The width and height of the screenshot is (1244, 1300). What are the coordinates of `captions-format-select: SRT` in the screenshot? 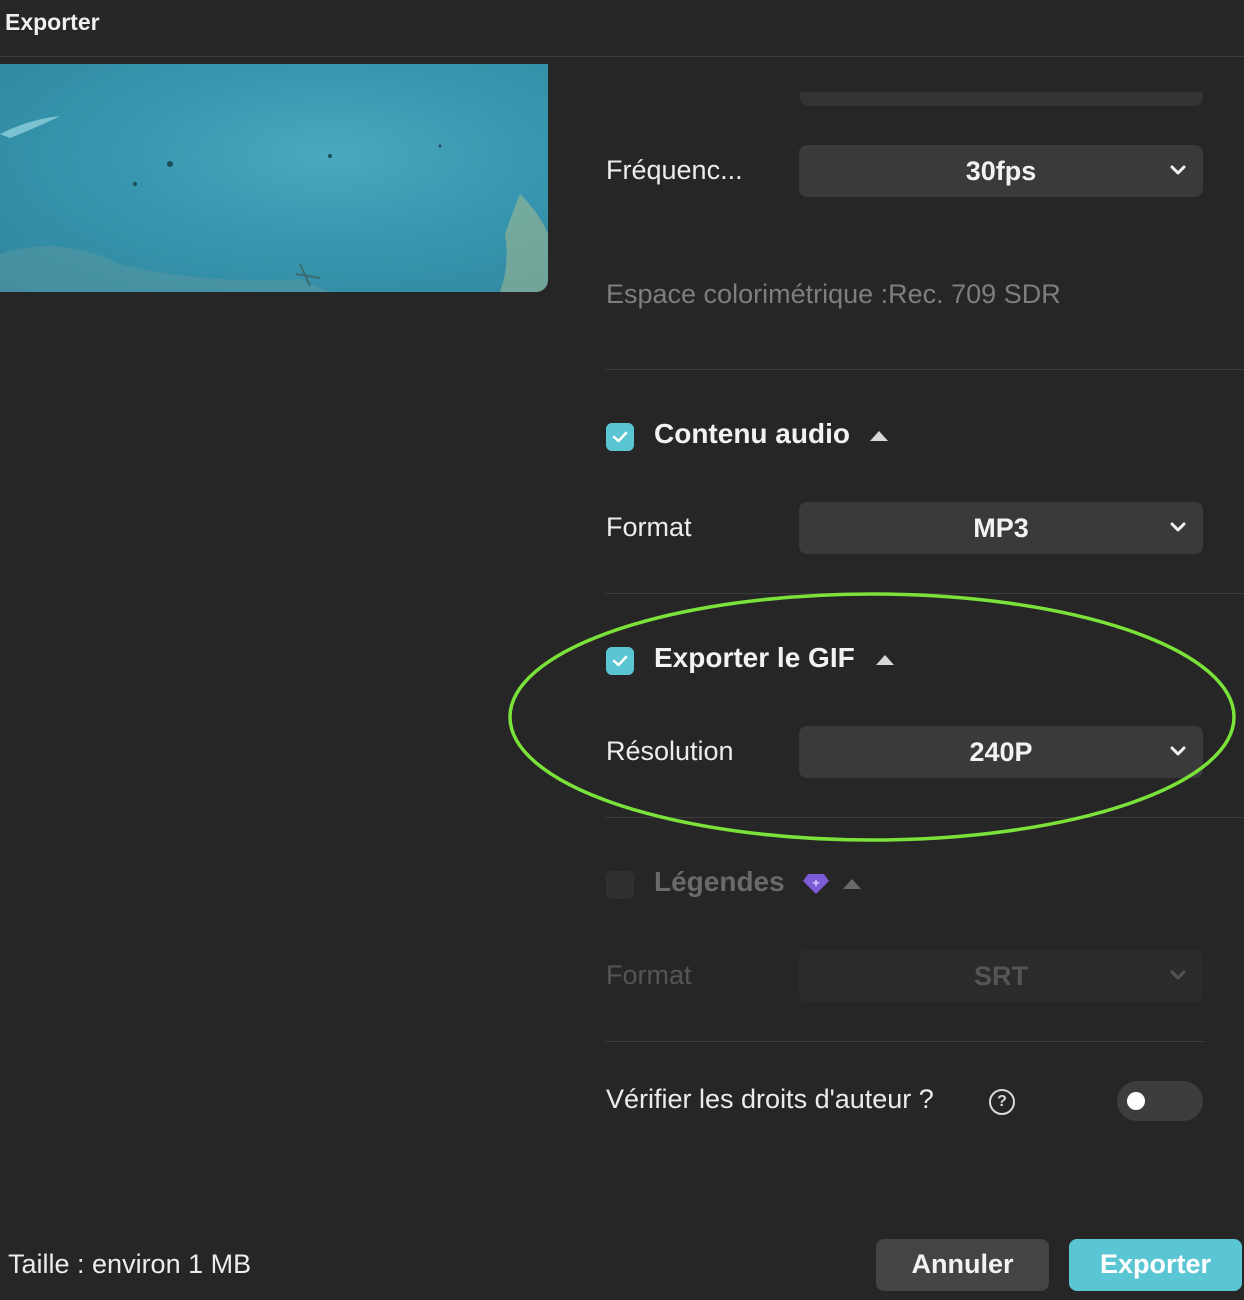 It's located at (1001, 976).